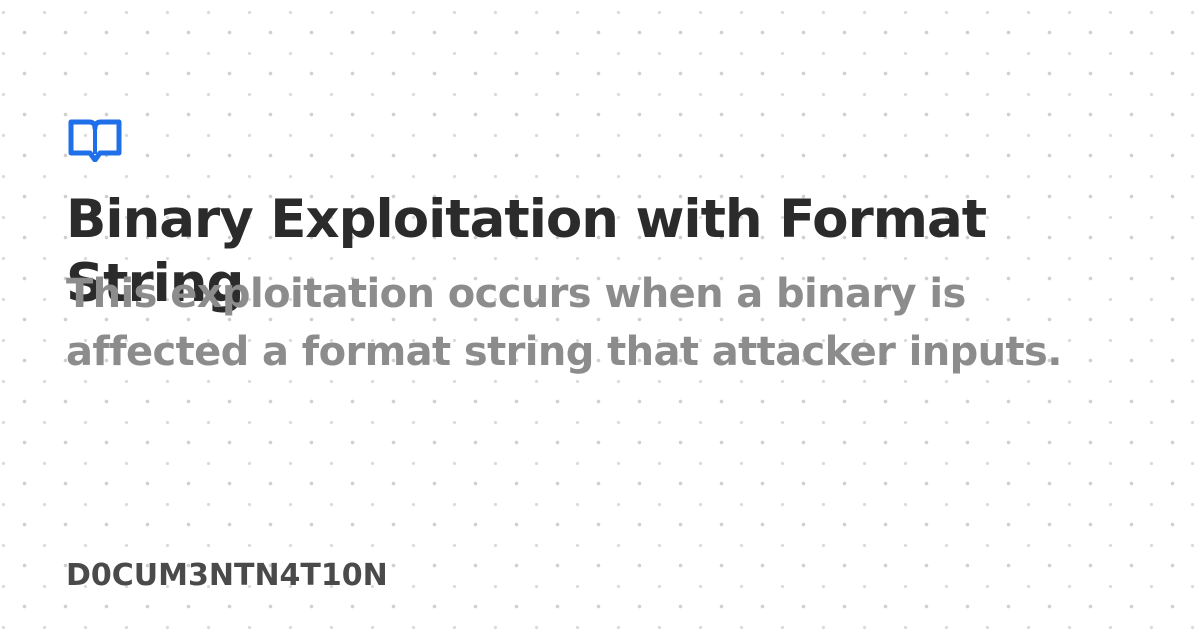 This screenshot has width=1200, height=630. What do you see at coordinates (95, 140) in the screenshot?
I see `open-book-icon` at bounding box center [95, 140].